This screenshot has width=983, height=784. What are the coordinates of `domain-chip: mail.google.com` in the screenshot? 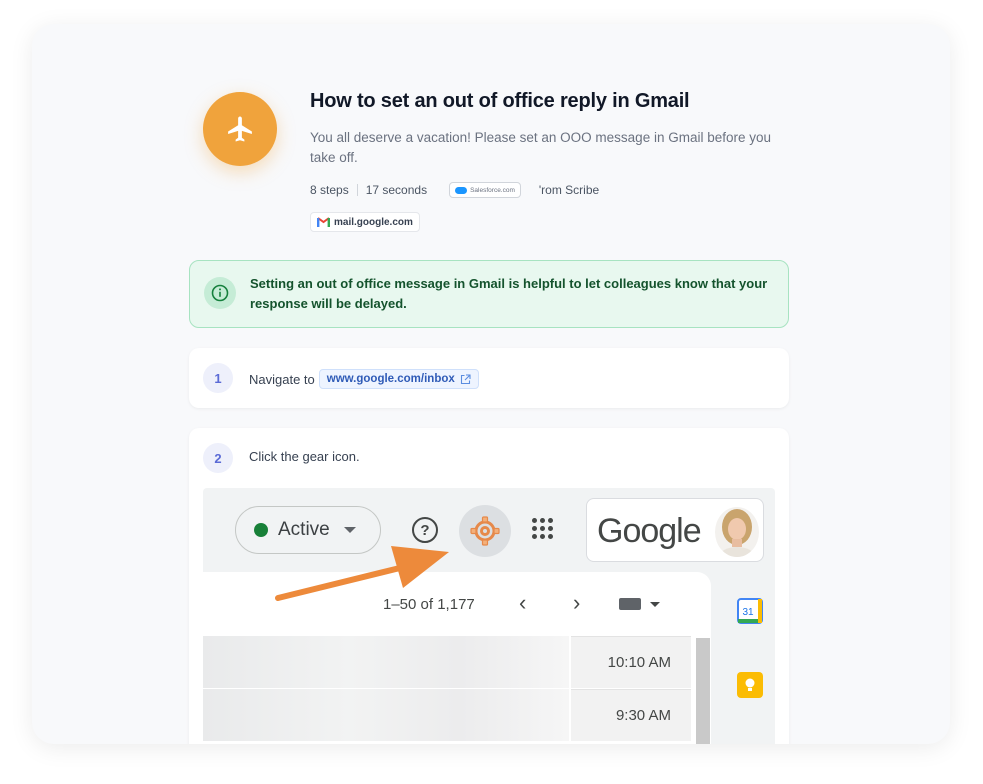 It's located at (365, 222).